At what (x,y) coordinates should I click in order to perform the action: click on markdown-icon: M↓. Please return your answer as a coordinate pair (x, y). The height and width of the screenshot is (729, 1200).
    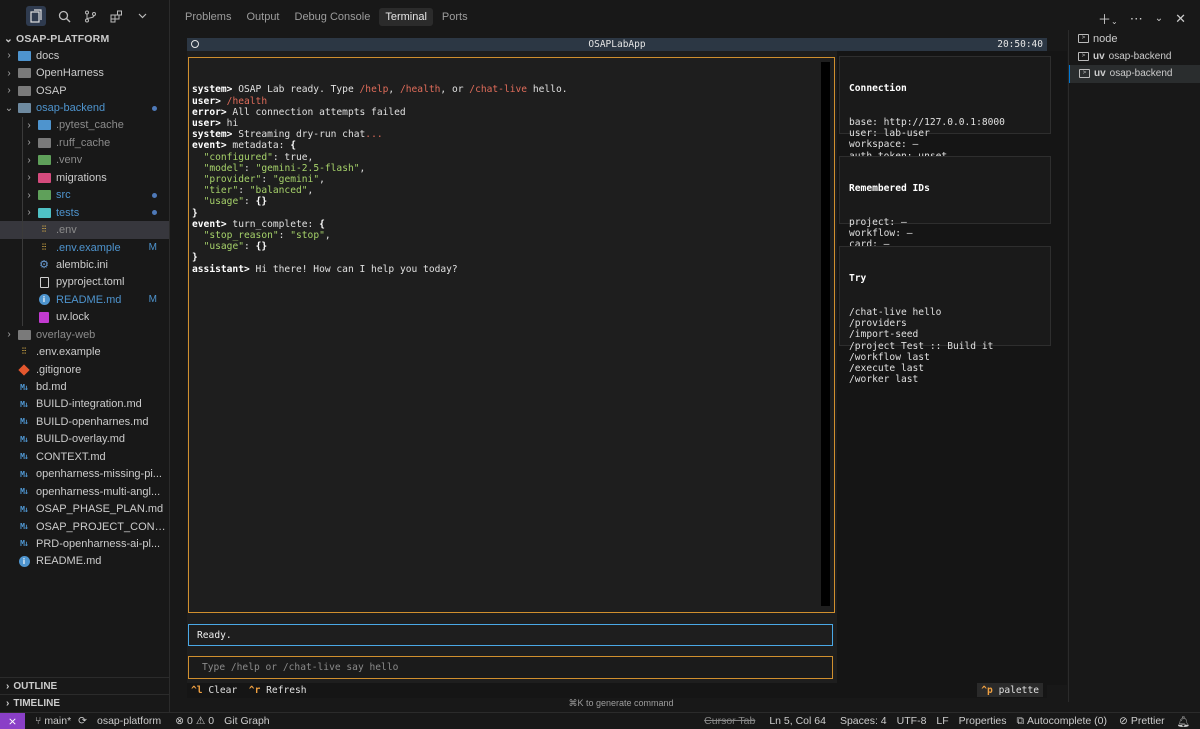
    Looking at the image, I should click on (24, 457).